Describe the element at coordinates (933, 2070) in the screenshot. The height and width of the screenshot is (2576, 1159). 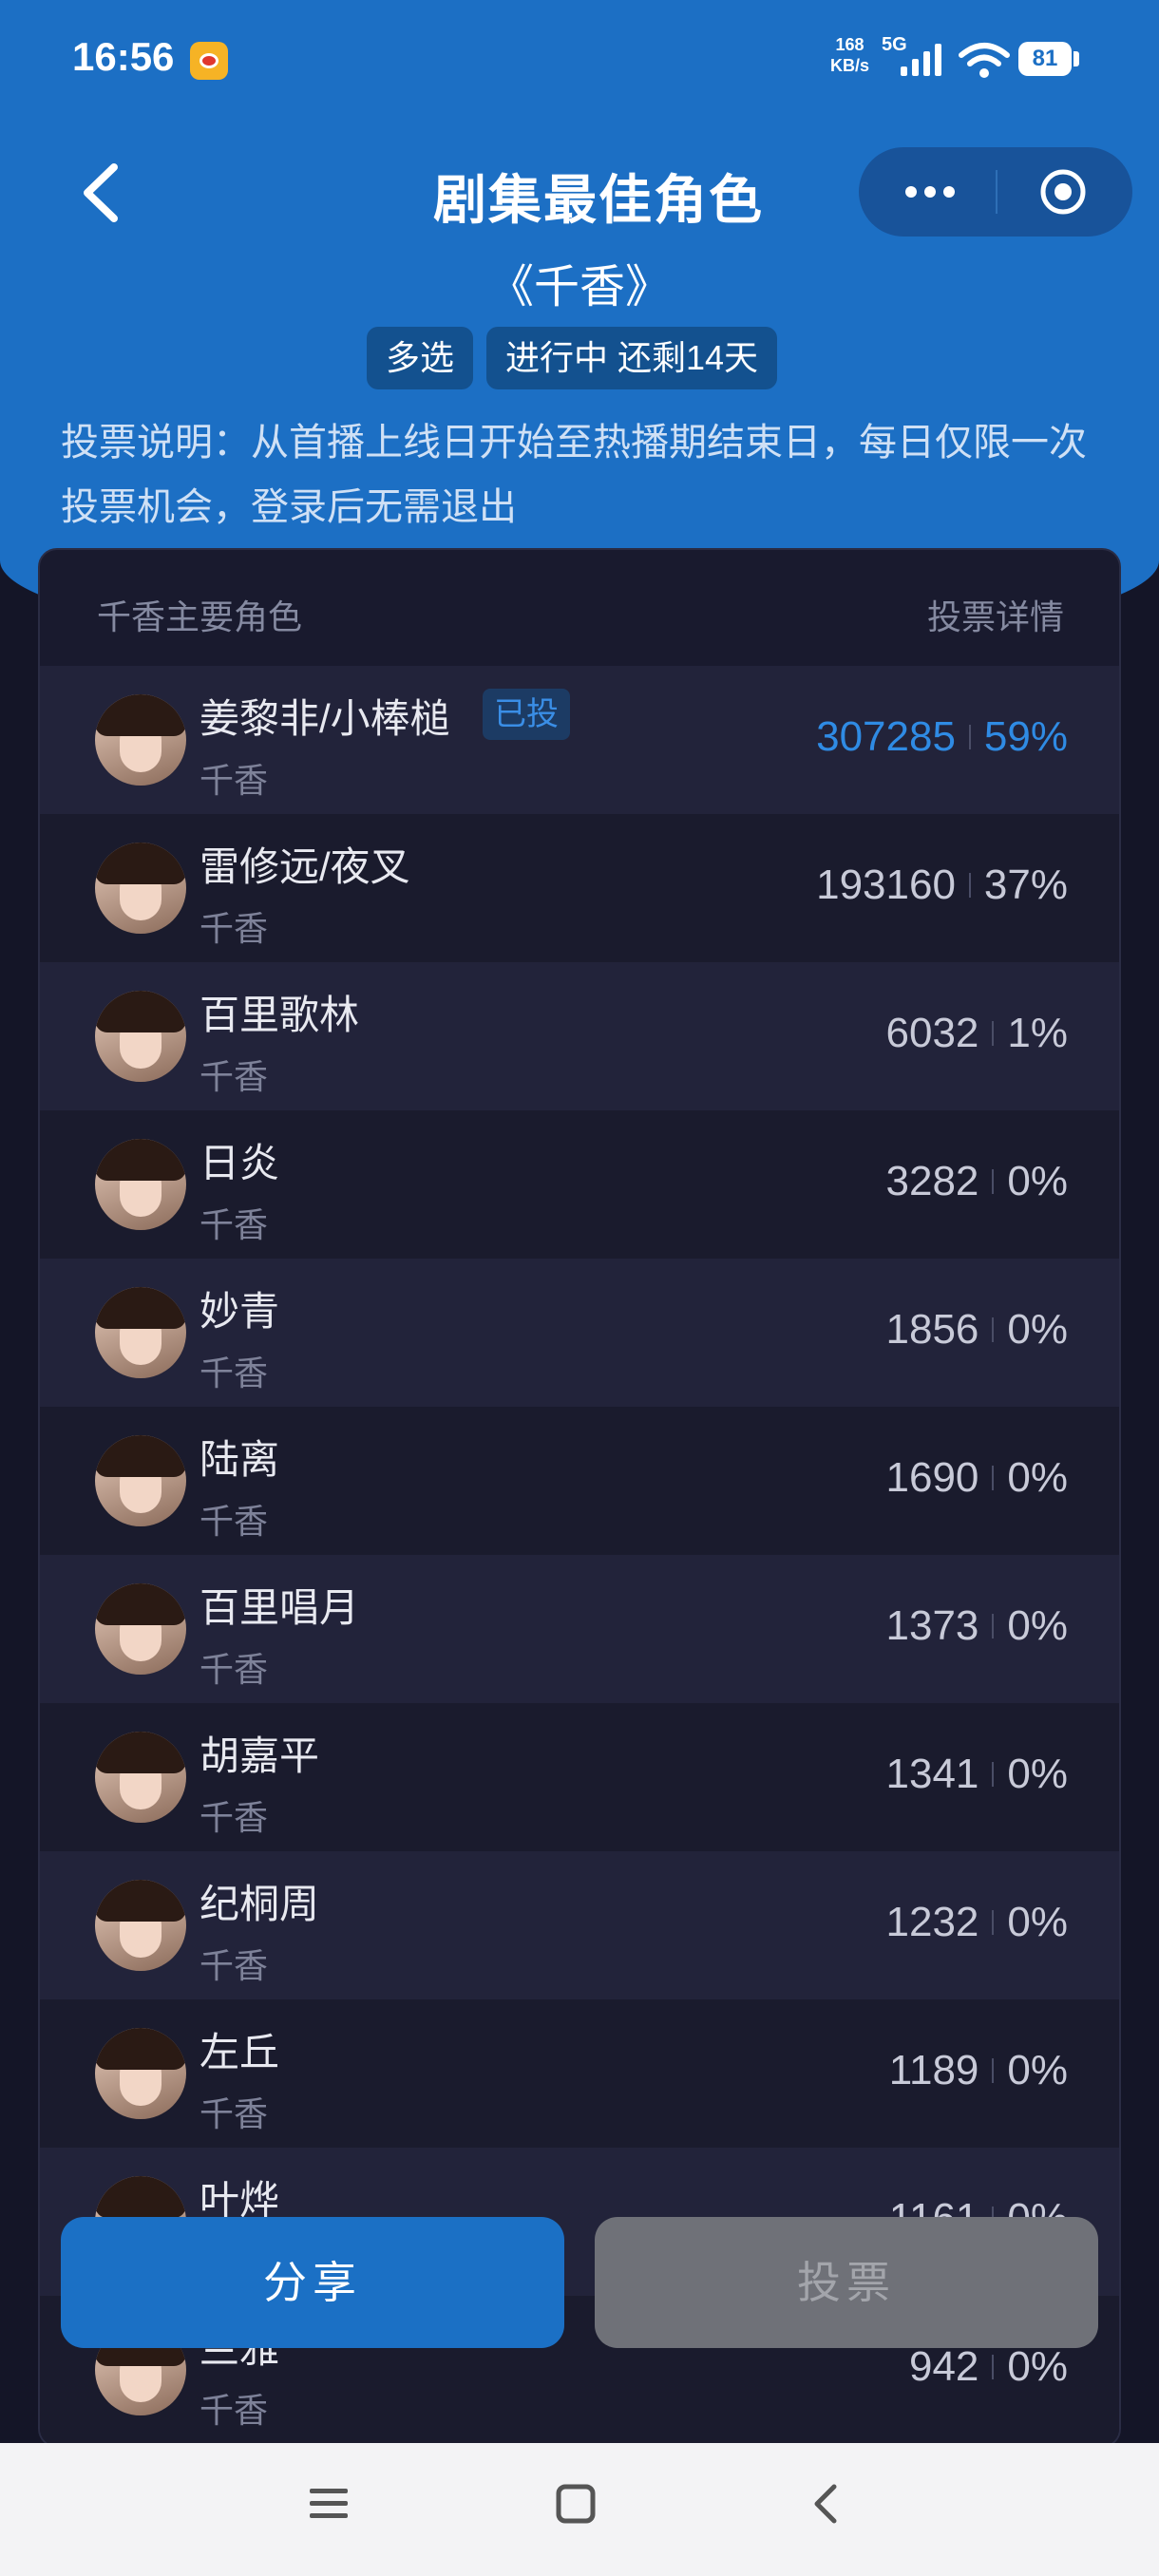
I see `vote-count: 1189` at that location.